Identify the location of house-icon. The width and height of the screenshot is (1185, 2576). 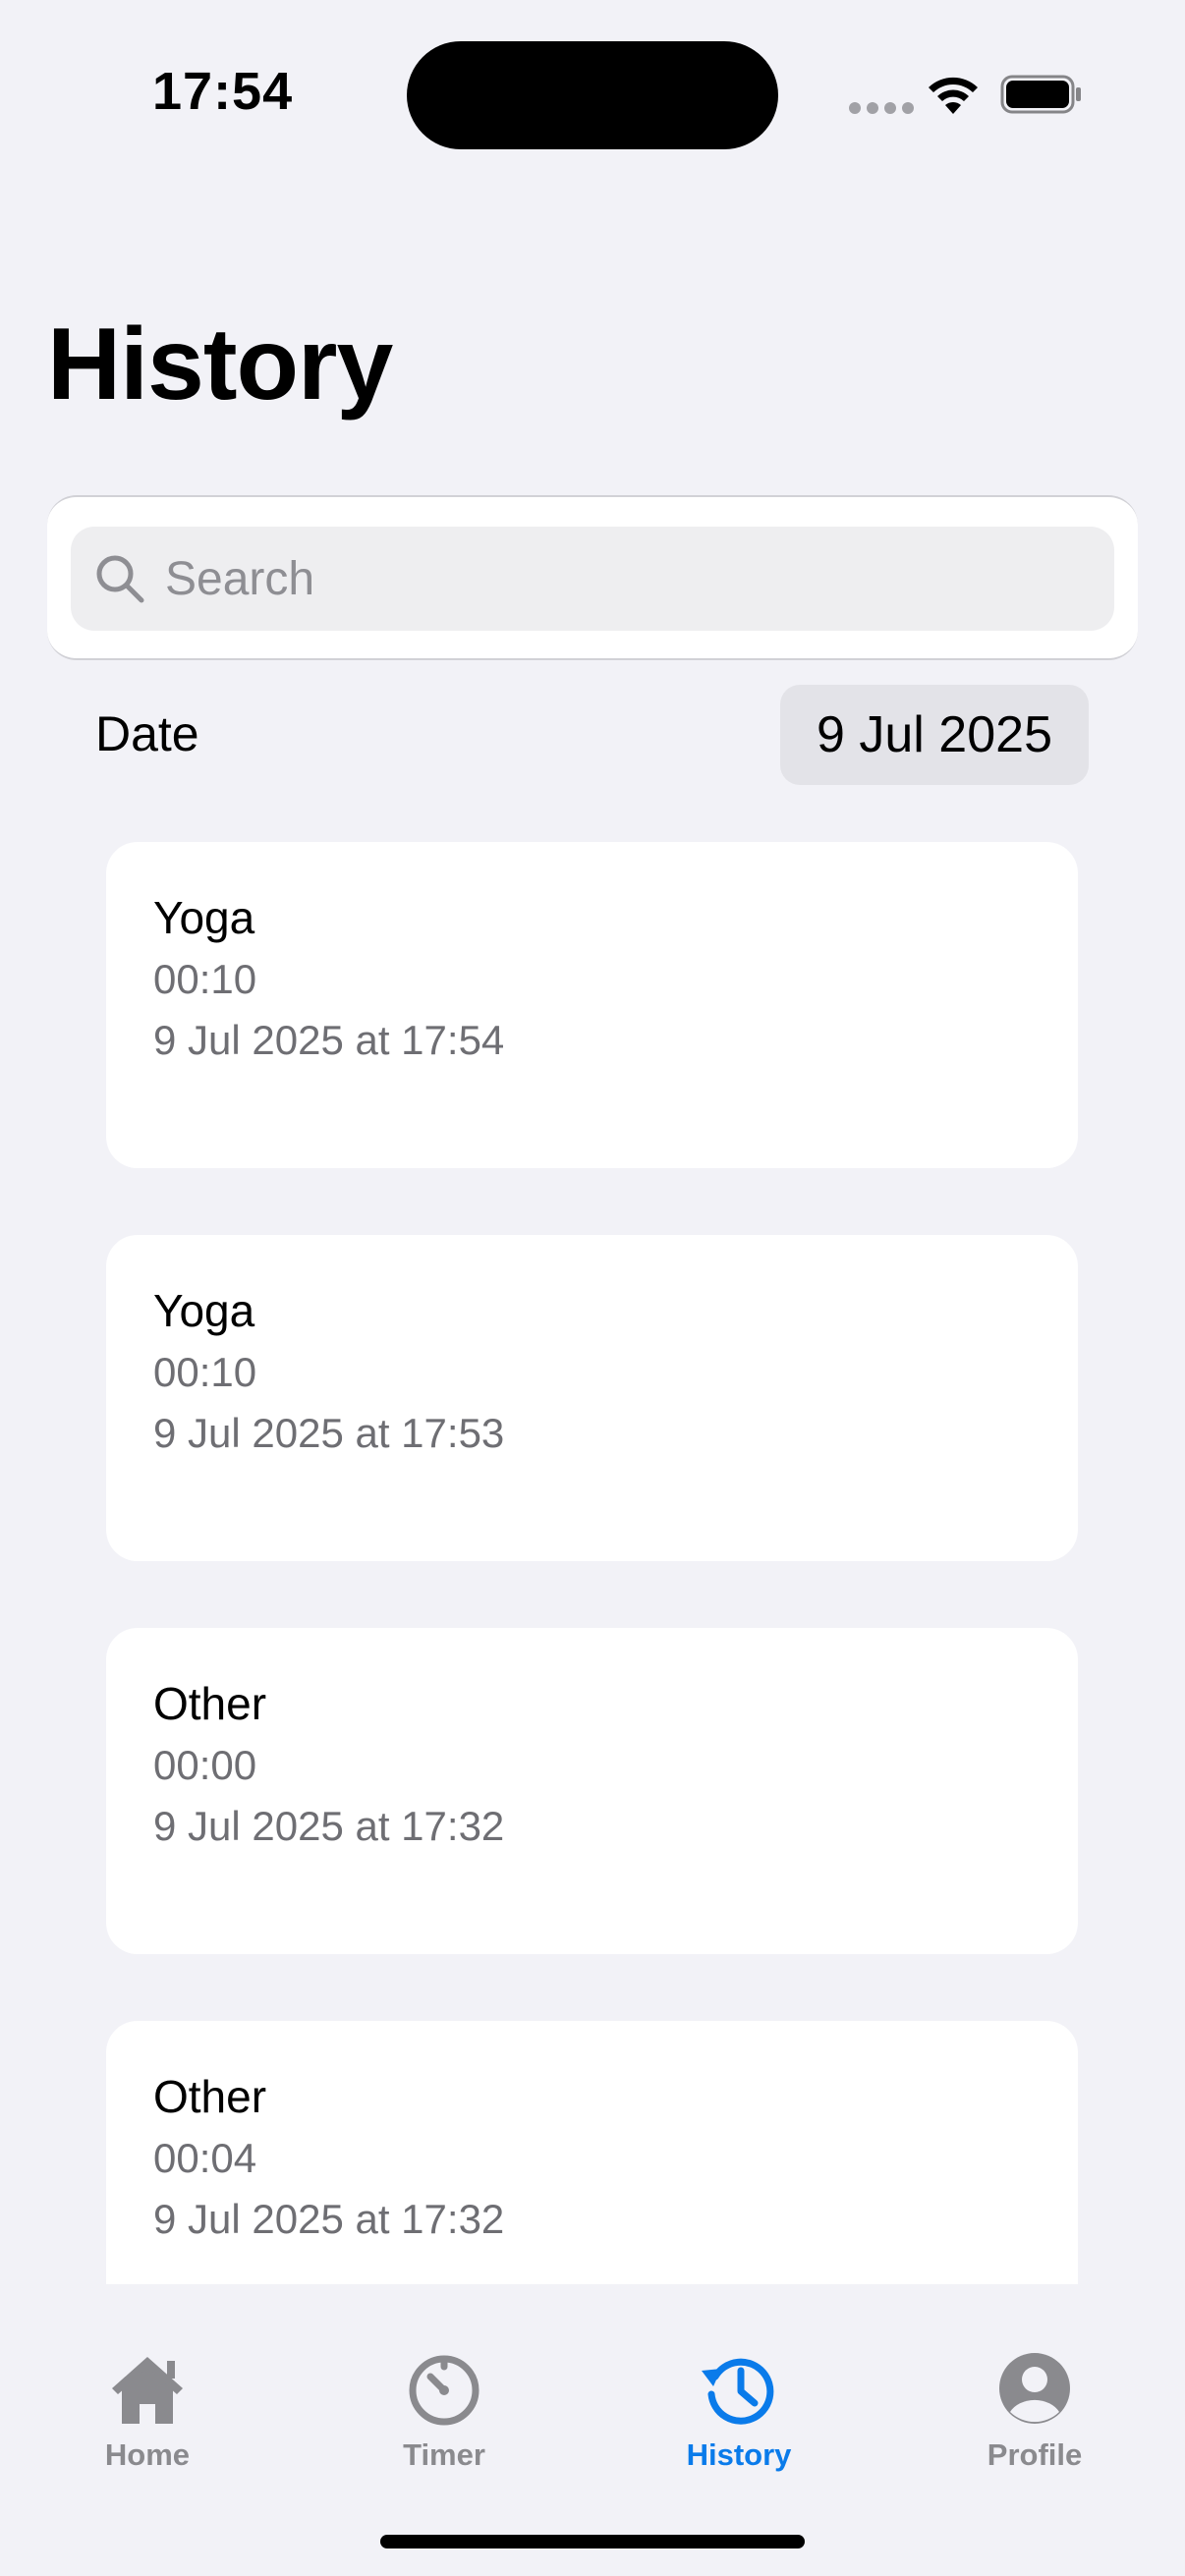
(148, 2390).